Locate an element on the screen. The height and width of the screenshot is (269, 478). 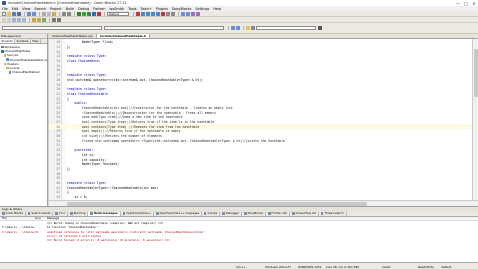
log-tab-debugger: Debugger is located at coordinates (231, 213).